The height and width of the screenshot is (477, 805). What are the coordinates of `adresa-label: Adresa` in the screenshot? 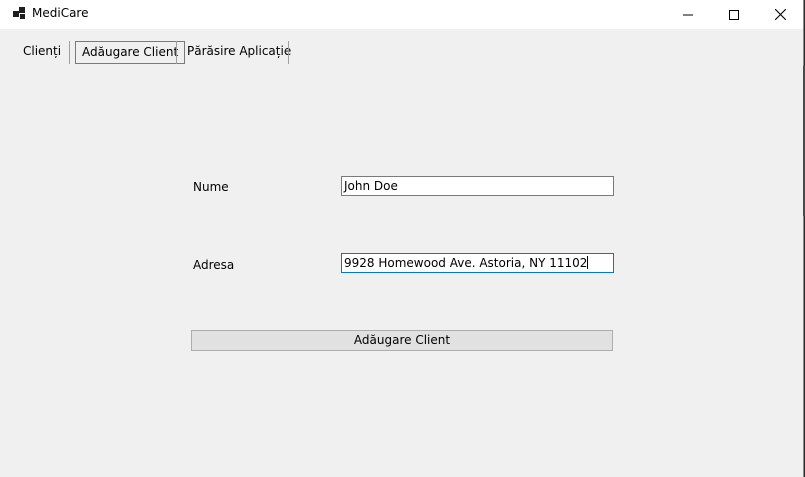 It's located at (214, 265).